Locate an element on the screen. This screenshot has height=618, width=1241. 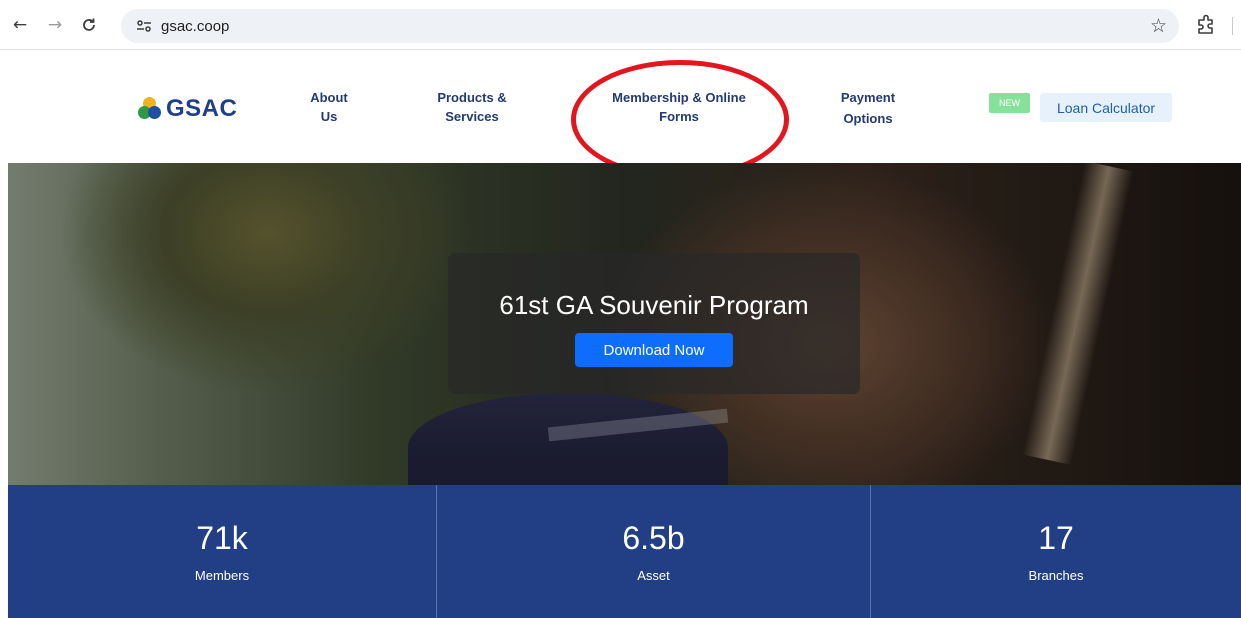
logo-text: GSAC is located at coordinates (202, 108).